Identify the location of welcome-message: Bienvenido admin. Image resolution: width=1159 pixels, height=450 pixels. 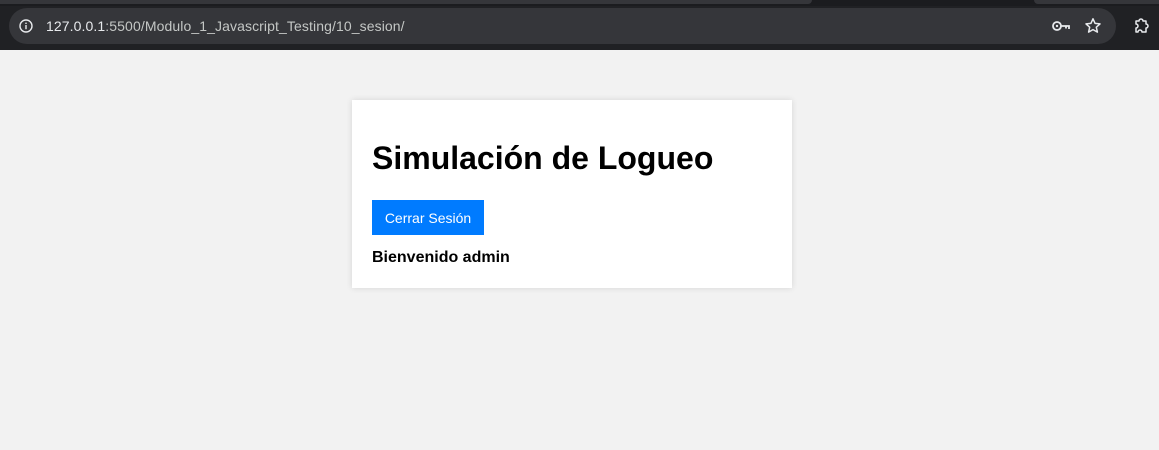
(441, 257).